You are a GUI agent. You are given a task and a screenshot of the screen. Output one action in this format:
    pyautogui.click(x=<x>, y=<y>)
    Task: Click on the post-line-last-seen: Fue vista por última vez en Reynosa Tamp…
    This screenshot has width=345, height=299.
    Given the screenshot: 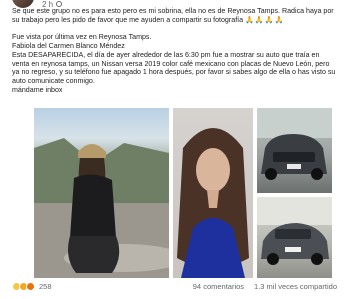 What is the action you would take?
    pyautogui.click(x=82, y=36)
    